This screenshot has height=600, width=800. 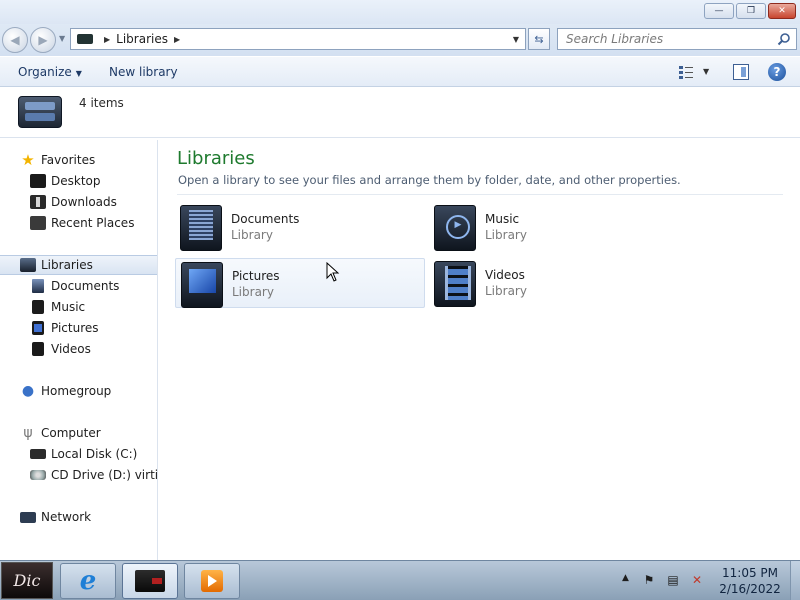 What do you see at coordinates (719, 11) in the screenshot?
I see `minimize-button: —` at bounding box center [719, 11].